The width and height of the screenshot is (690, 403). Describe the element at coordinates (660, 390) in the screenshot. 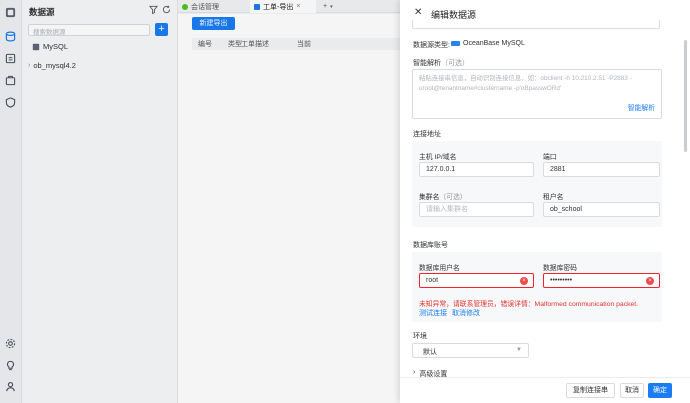

I see `confirm-button: 确定` at that location.